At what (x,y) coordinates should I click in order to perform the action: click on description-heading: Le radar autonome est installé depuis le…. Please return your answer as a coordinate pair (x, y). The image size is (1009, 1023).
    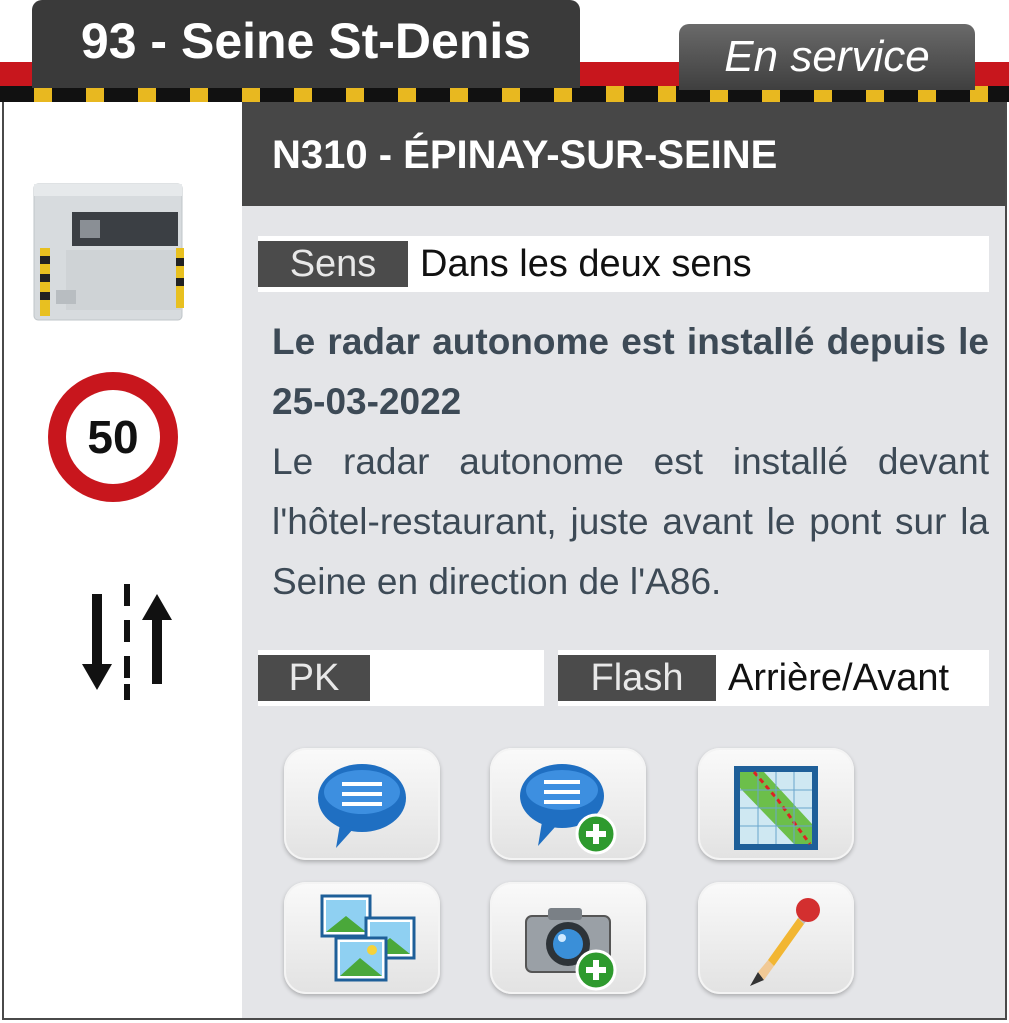
    Looking at the image, I should click on (630, 371).